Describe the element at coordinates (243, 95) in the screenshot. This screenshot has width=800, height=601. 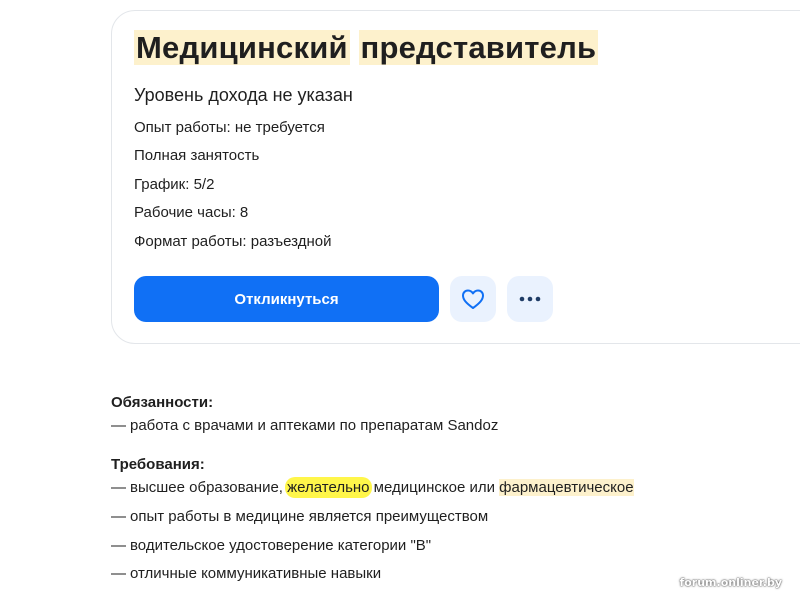
I see `salary-text: Уровень дохода не указан` at that location.